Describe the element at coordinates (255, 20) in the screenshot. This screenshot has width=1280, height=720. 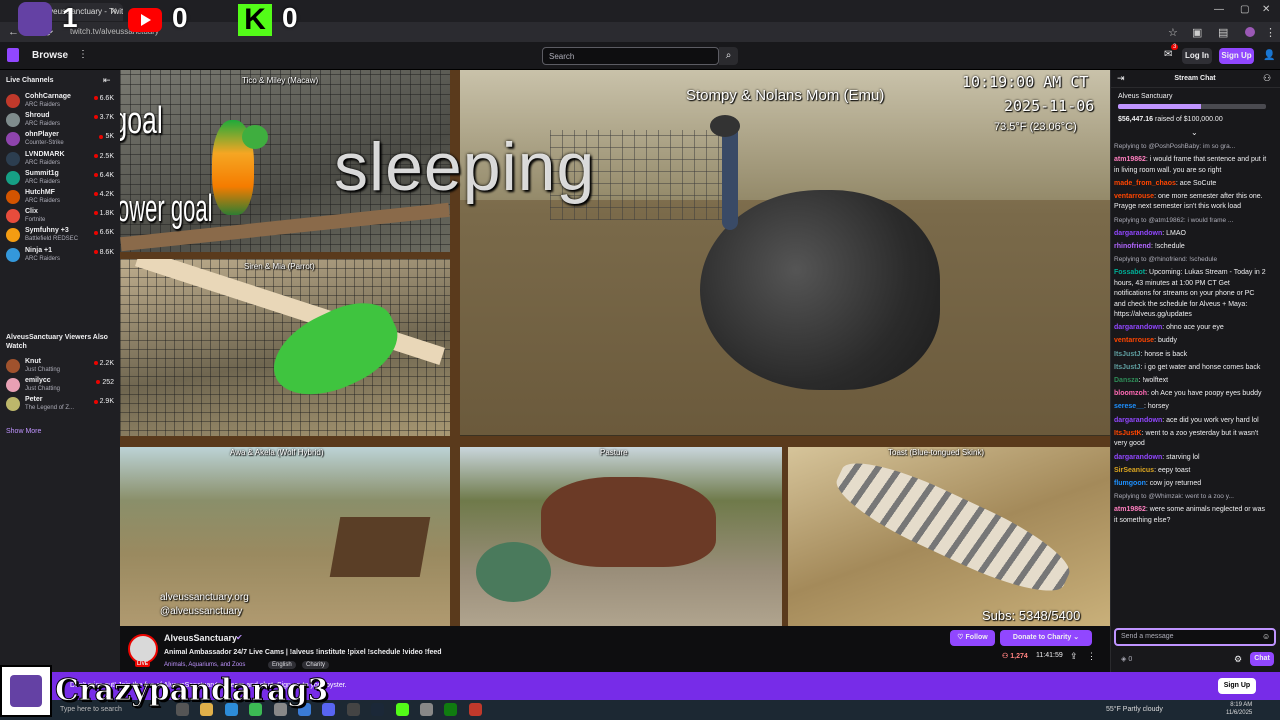
I see `kick-platform-icon: K` at that location.